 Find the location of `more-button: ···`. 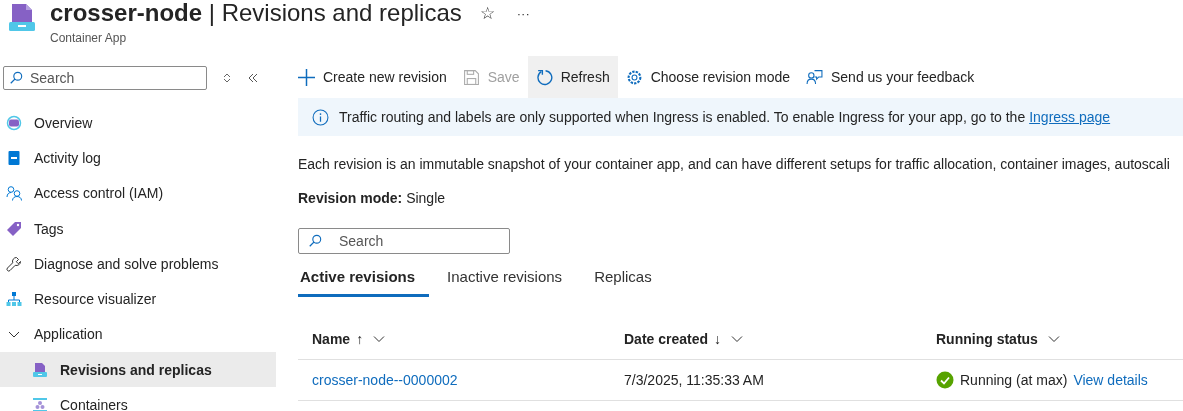

more-button: ··· is located at coordinates (523, 13).